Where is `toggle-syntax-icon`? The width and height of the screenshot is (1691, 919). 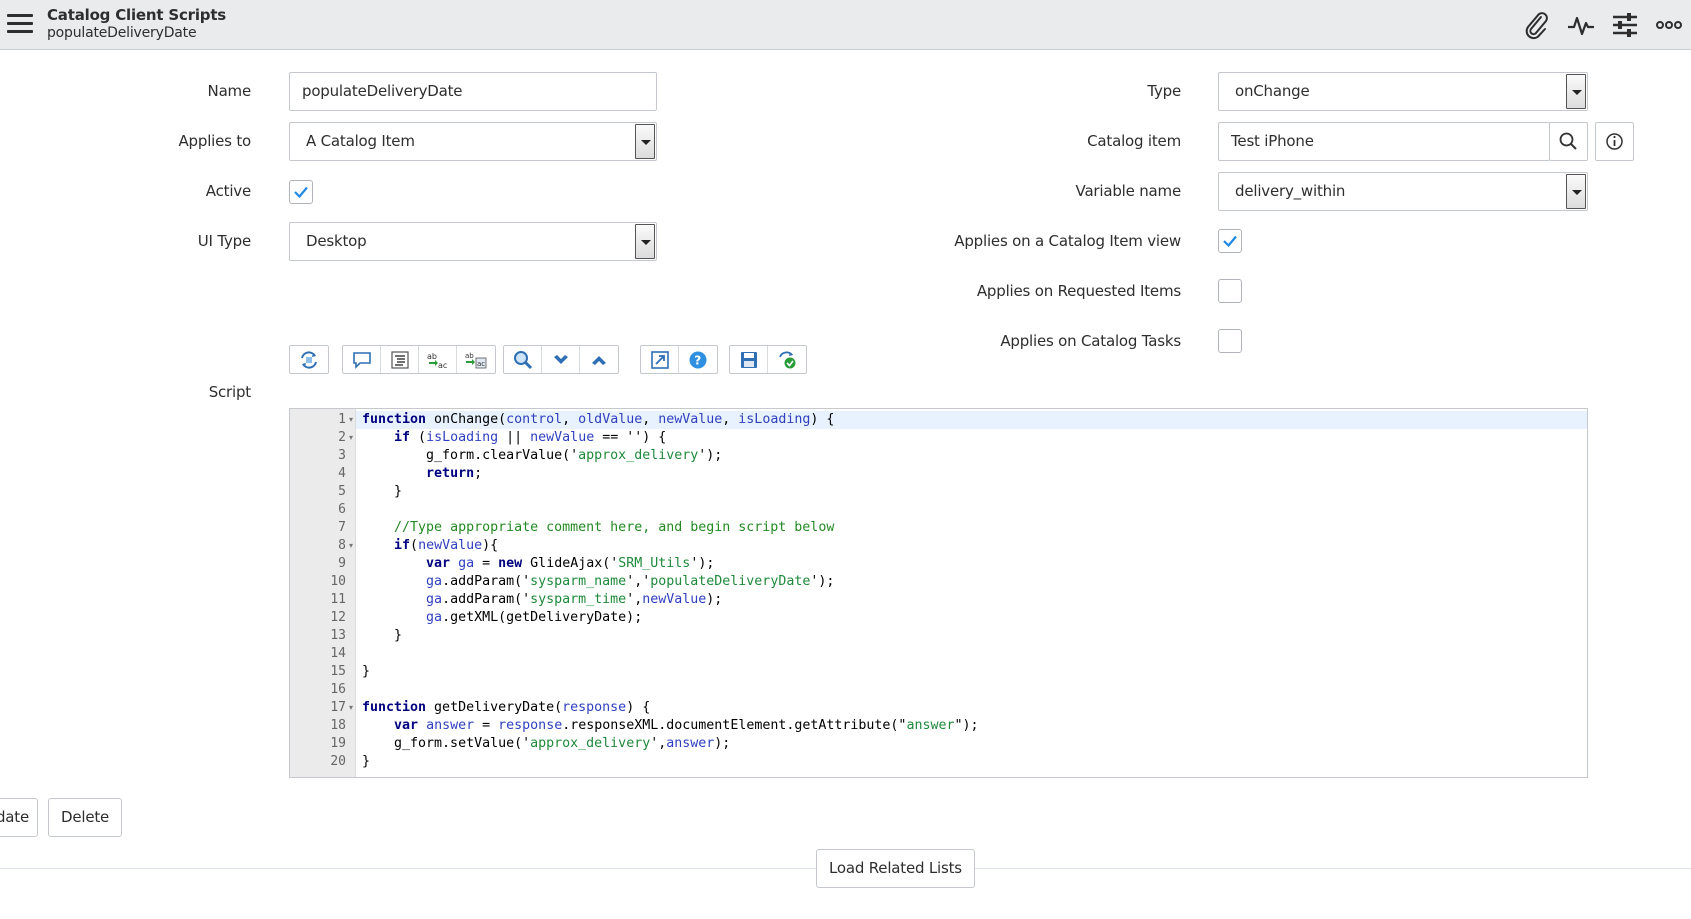
toggle-syntax-icon is located at coordinates (309, 359).